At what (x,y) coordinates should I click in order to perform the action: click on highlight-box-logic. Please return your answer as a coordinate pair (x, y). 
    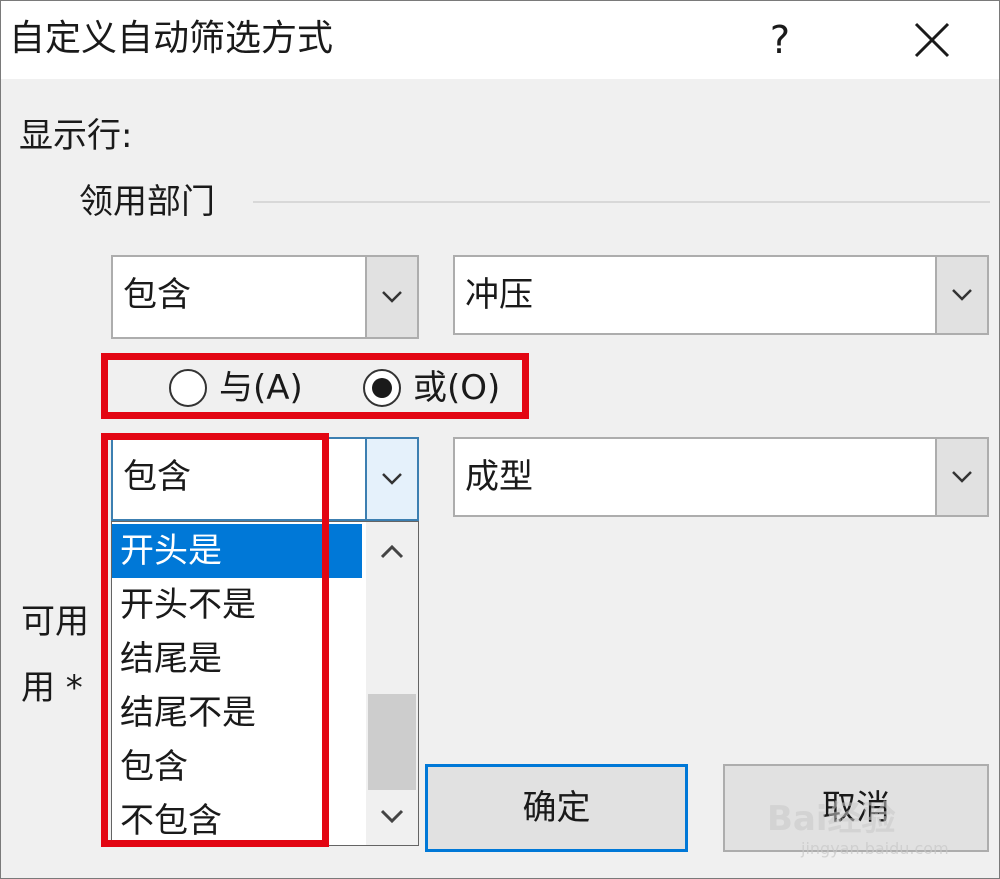
    Looking at the image, I should click on (315, 386).